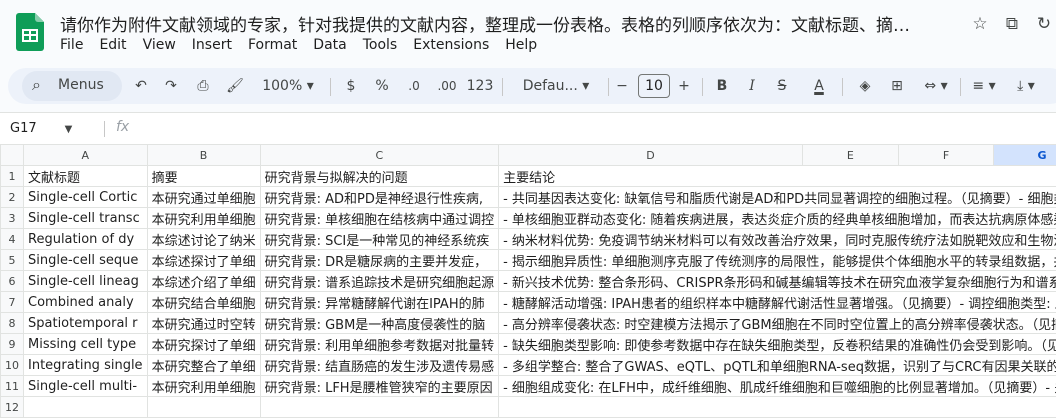 The width and height of the screenshot is (1056, 418). I want to click on grid-cell: 研究背景: AD和PD是神经退行性疾病,, so click(379, 197).